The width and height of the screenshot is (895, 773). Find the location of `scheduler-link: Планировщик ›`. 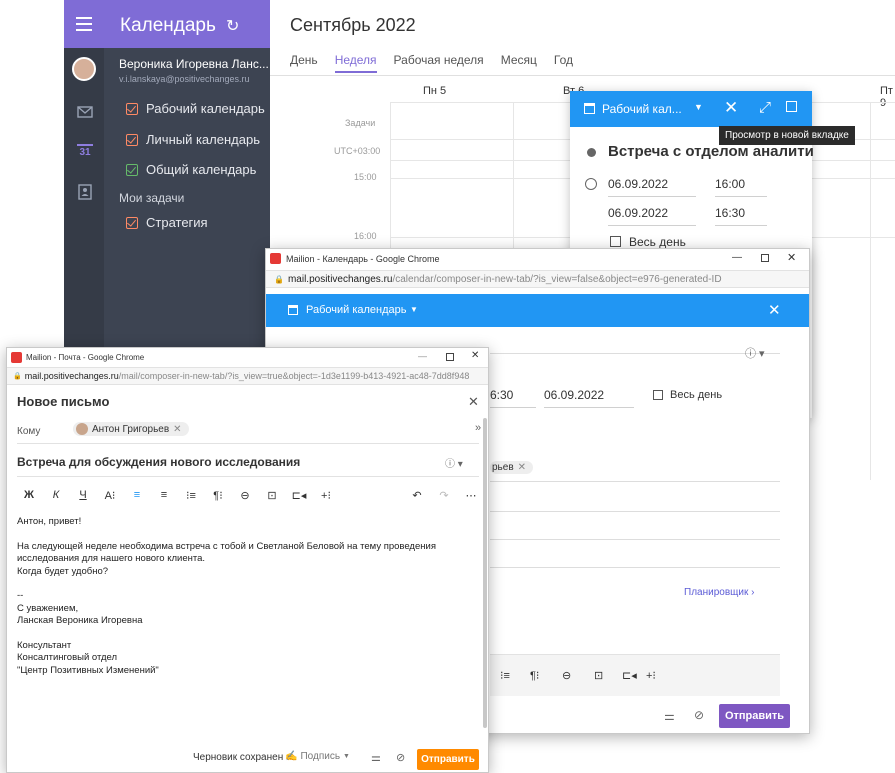

scheduler-link: Планировщик › is located at coordinates (719, 592).